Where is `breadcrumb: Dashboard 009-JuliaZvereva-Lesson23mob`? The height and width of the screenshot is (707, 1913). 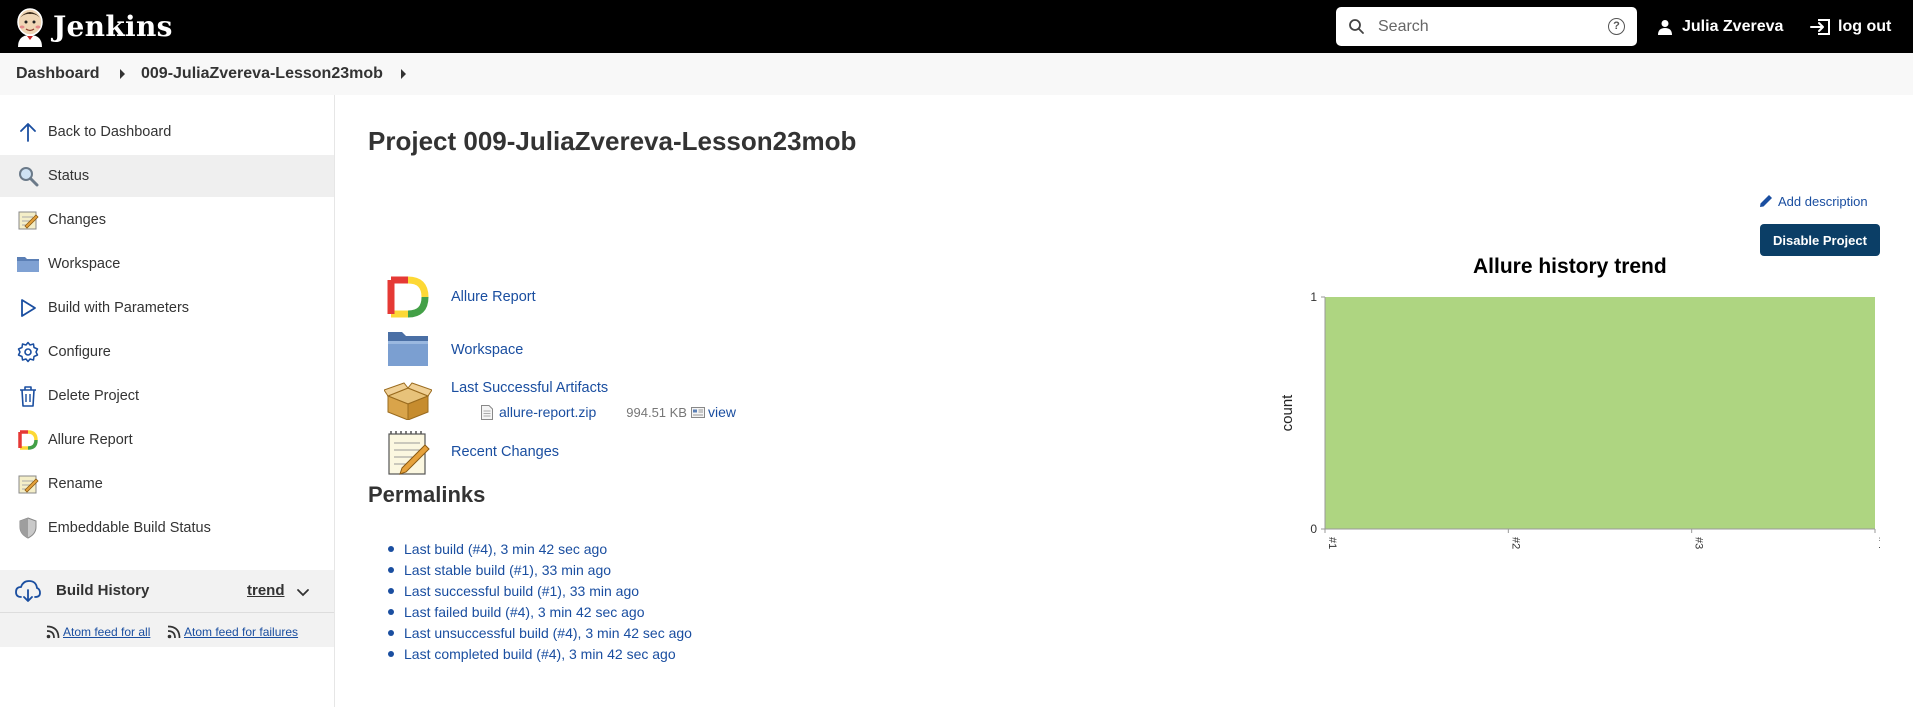
breadcrumb: Dashboard 009-JuliaZvereva-Lesson23mob is located at coordinates (956, 74).